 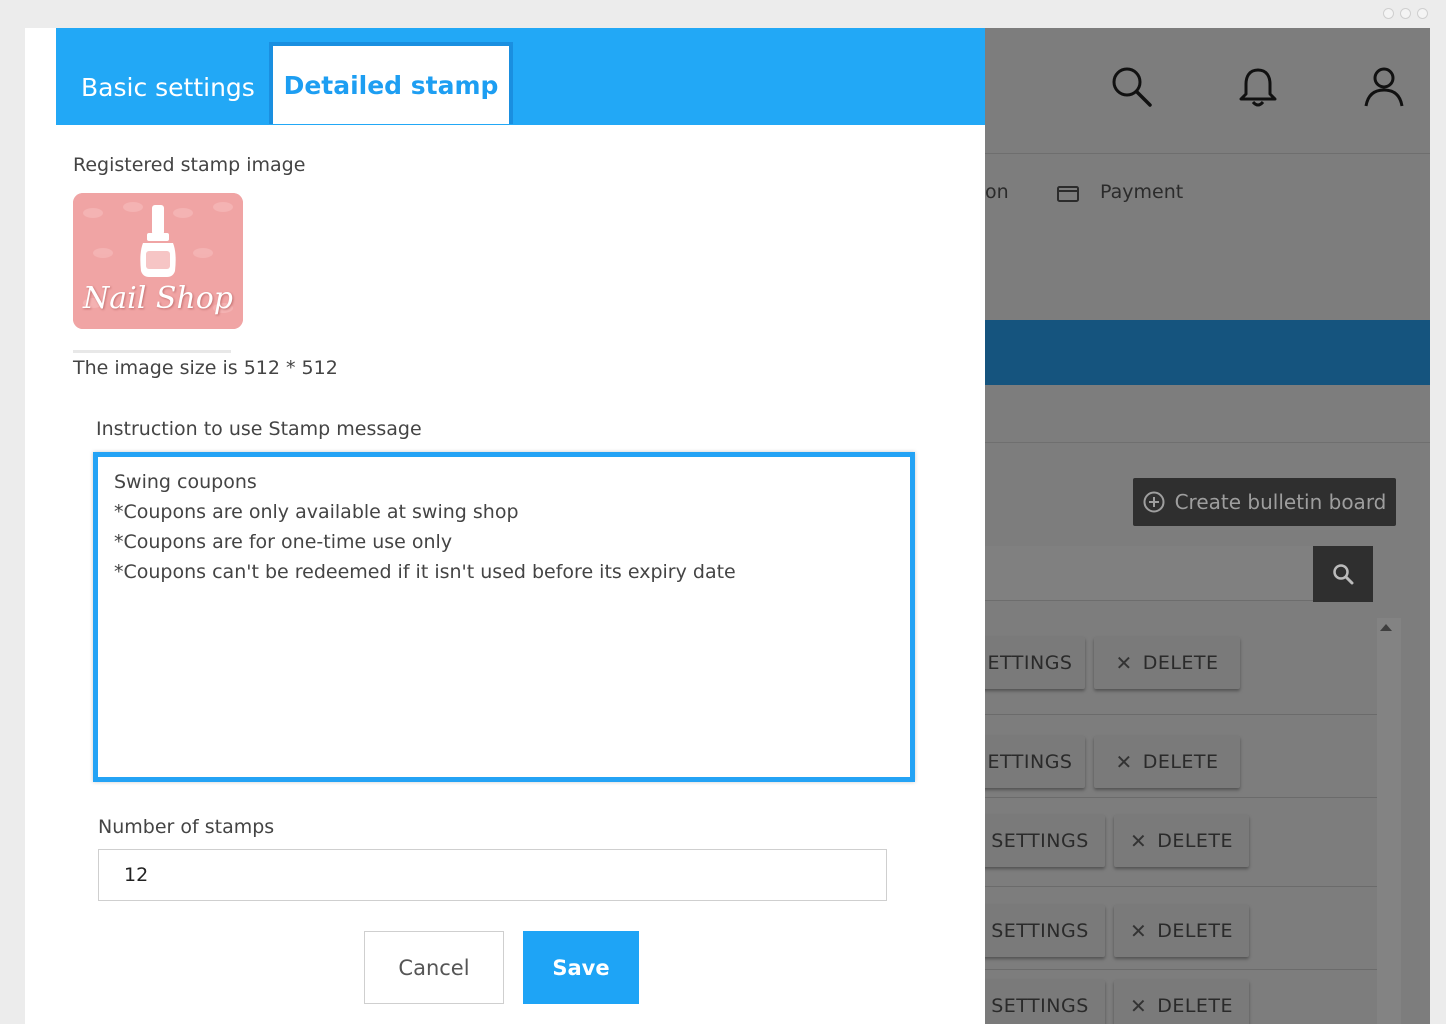 I want to click on image-size-text: The image size is 512 * 512, so click(x=205, y=368).